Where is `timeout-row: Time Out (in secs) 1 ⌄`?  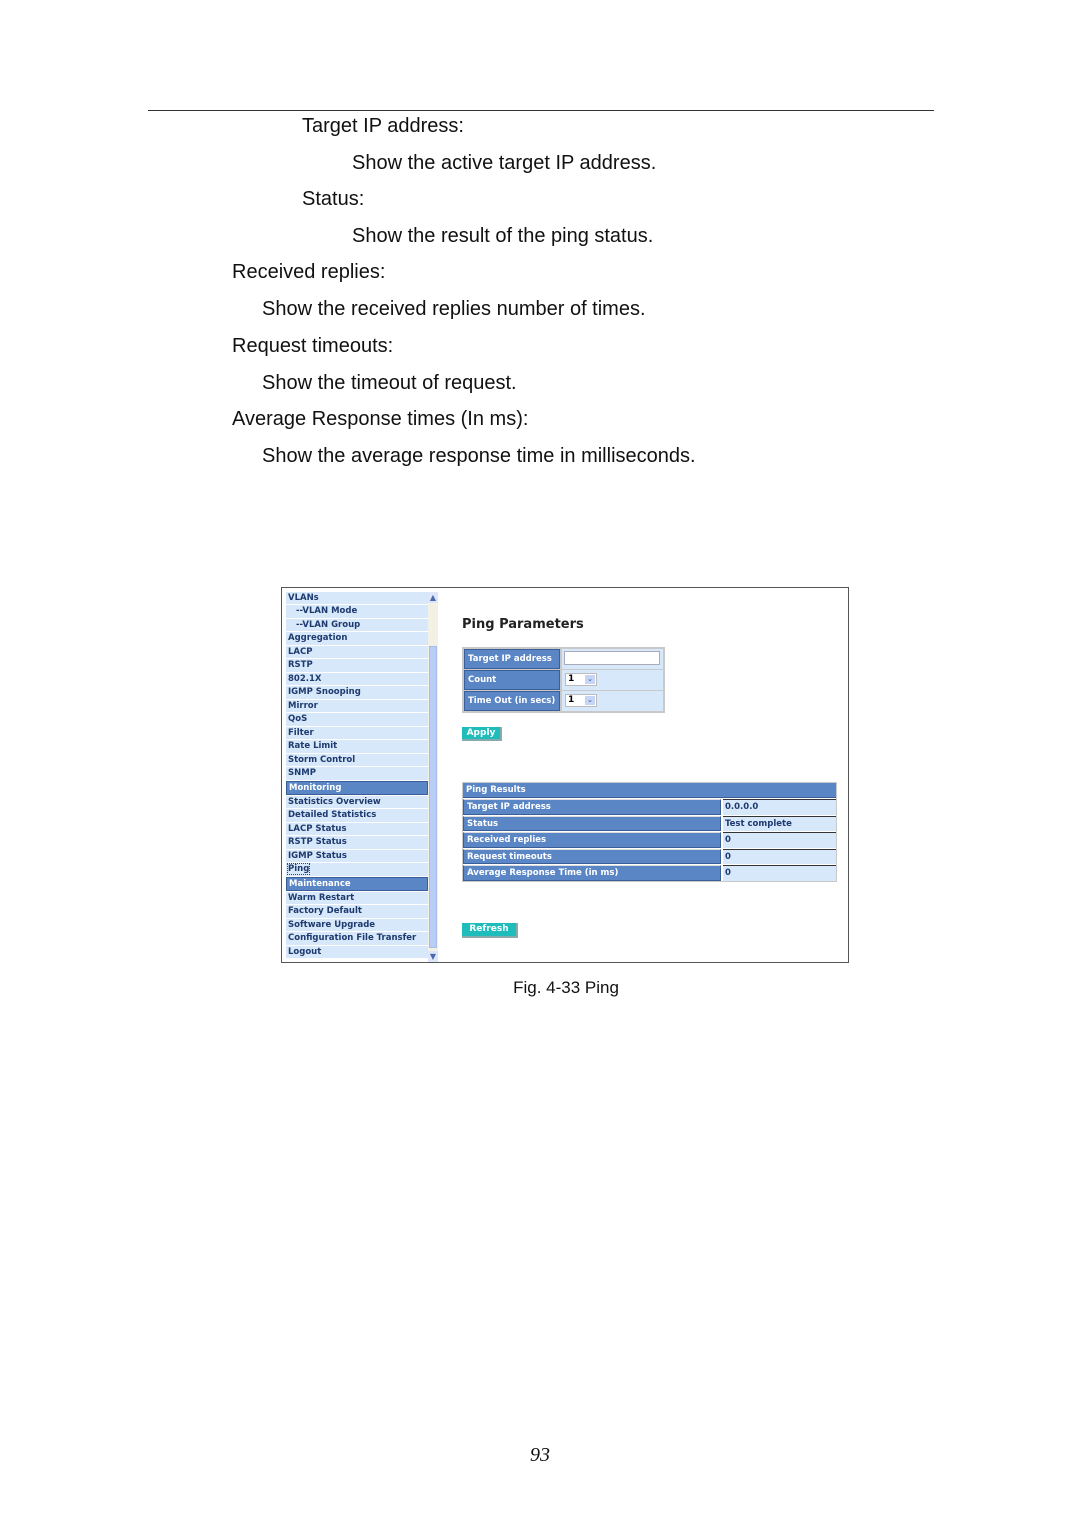
timeout-row: Time Out (in secs) 1 ⌄ is located at coordinates (563, 701).